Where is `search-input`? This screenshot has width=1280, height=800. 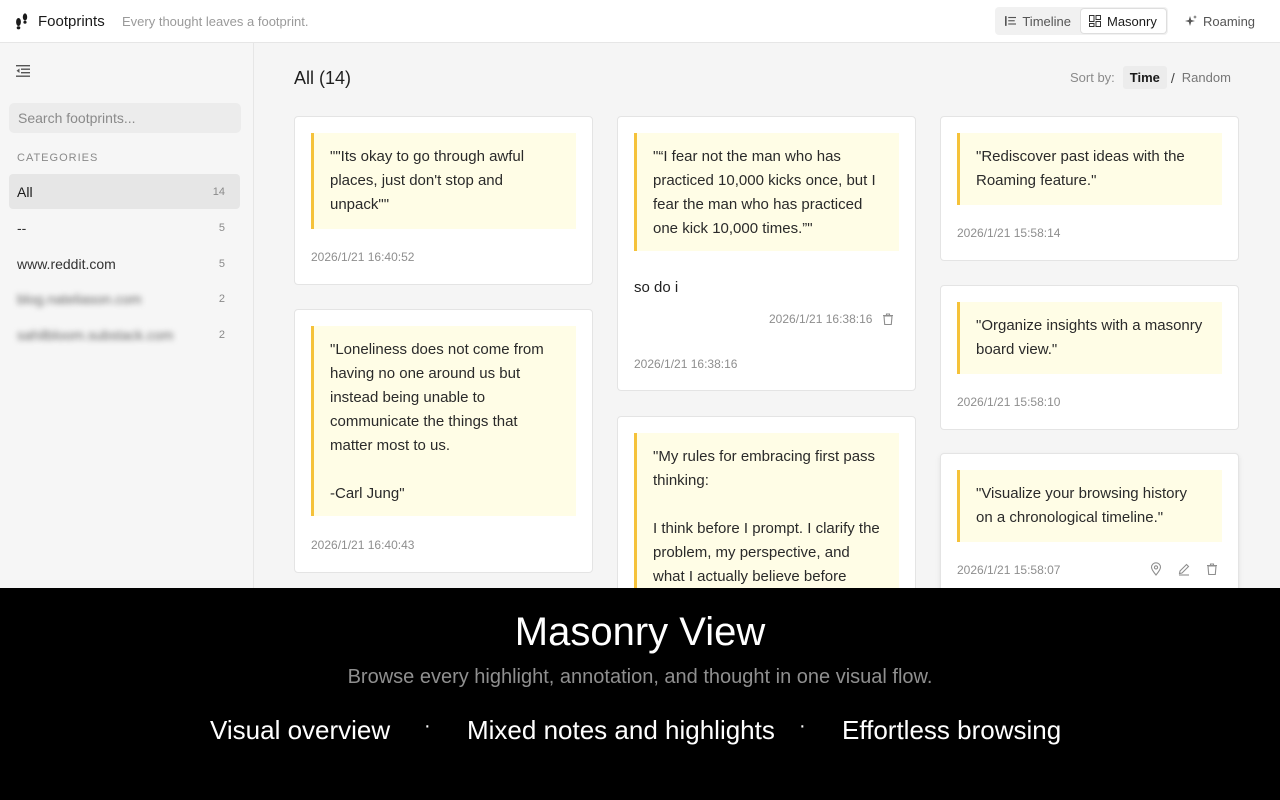
search-input is located at coordinates (125, 118).